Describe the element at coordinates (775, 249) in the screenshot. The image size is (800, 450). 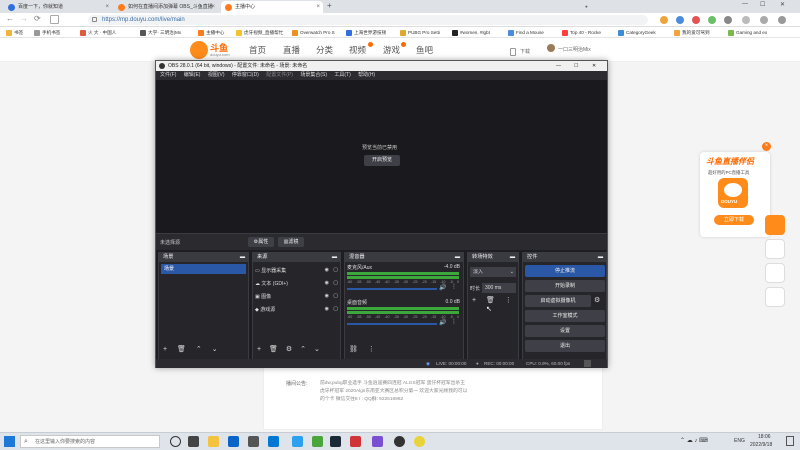
I see `home-side-icon` at that location.